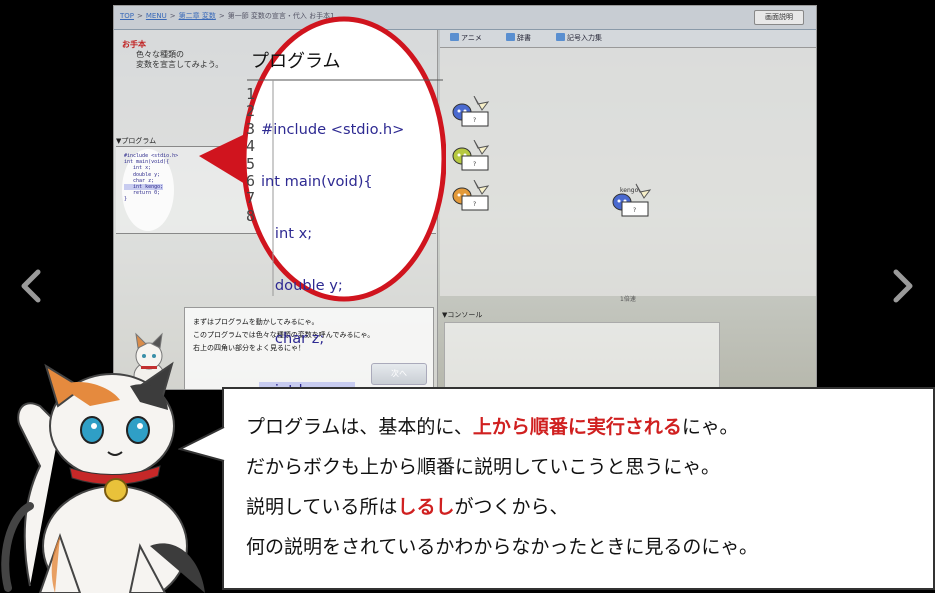 The width and height of the screenshot is (935, 593). What do you see at coordinates (322, 507) in the screenshot?
I see `bubble-text-segment: 説明している所は` at bounding box center [322, 507].